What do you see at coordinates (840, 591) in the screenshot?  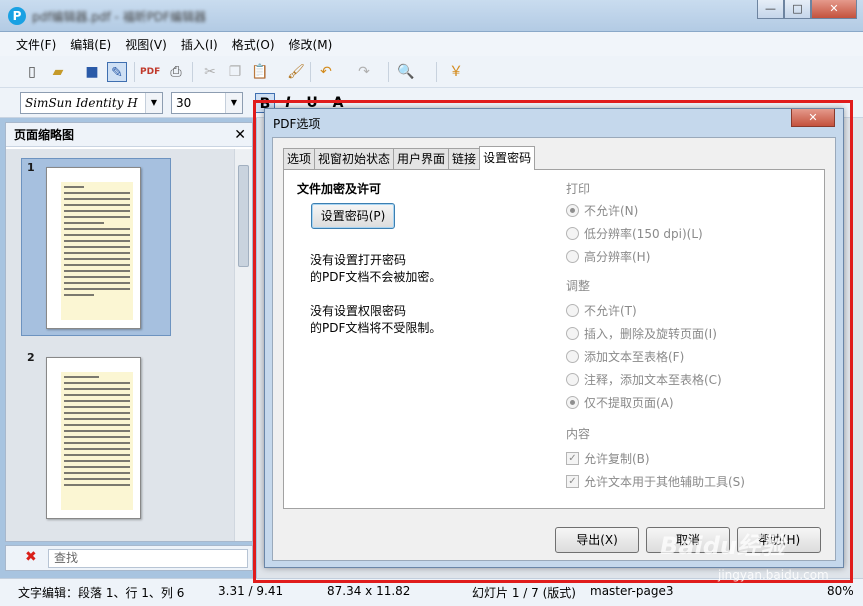 I see `zoom-level: 80%` at bounding box center [840, 591].